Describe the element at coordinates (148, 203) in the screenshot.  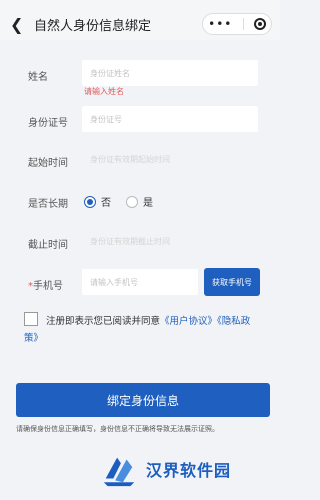
I see `radio-label-yes: 是` at that location.